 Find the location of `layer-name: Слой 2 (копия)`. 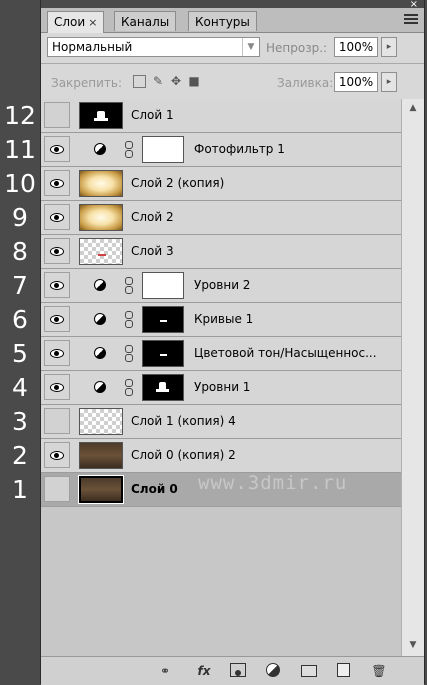

layer-name: Слой 2 (копия) is located at coordinates (178, 183).